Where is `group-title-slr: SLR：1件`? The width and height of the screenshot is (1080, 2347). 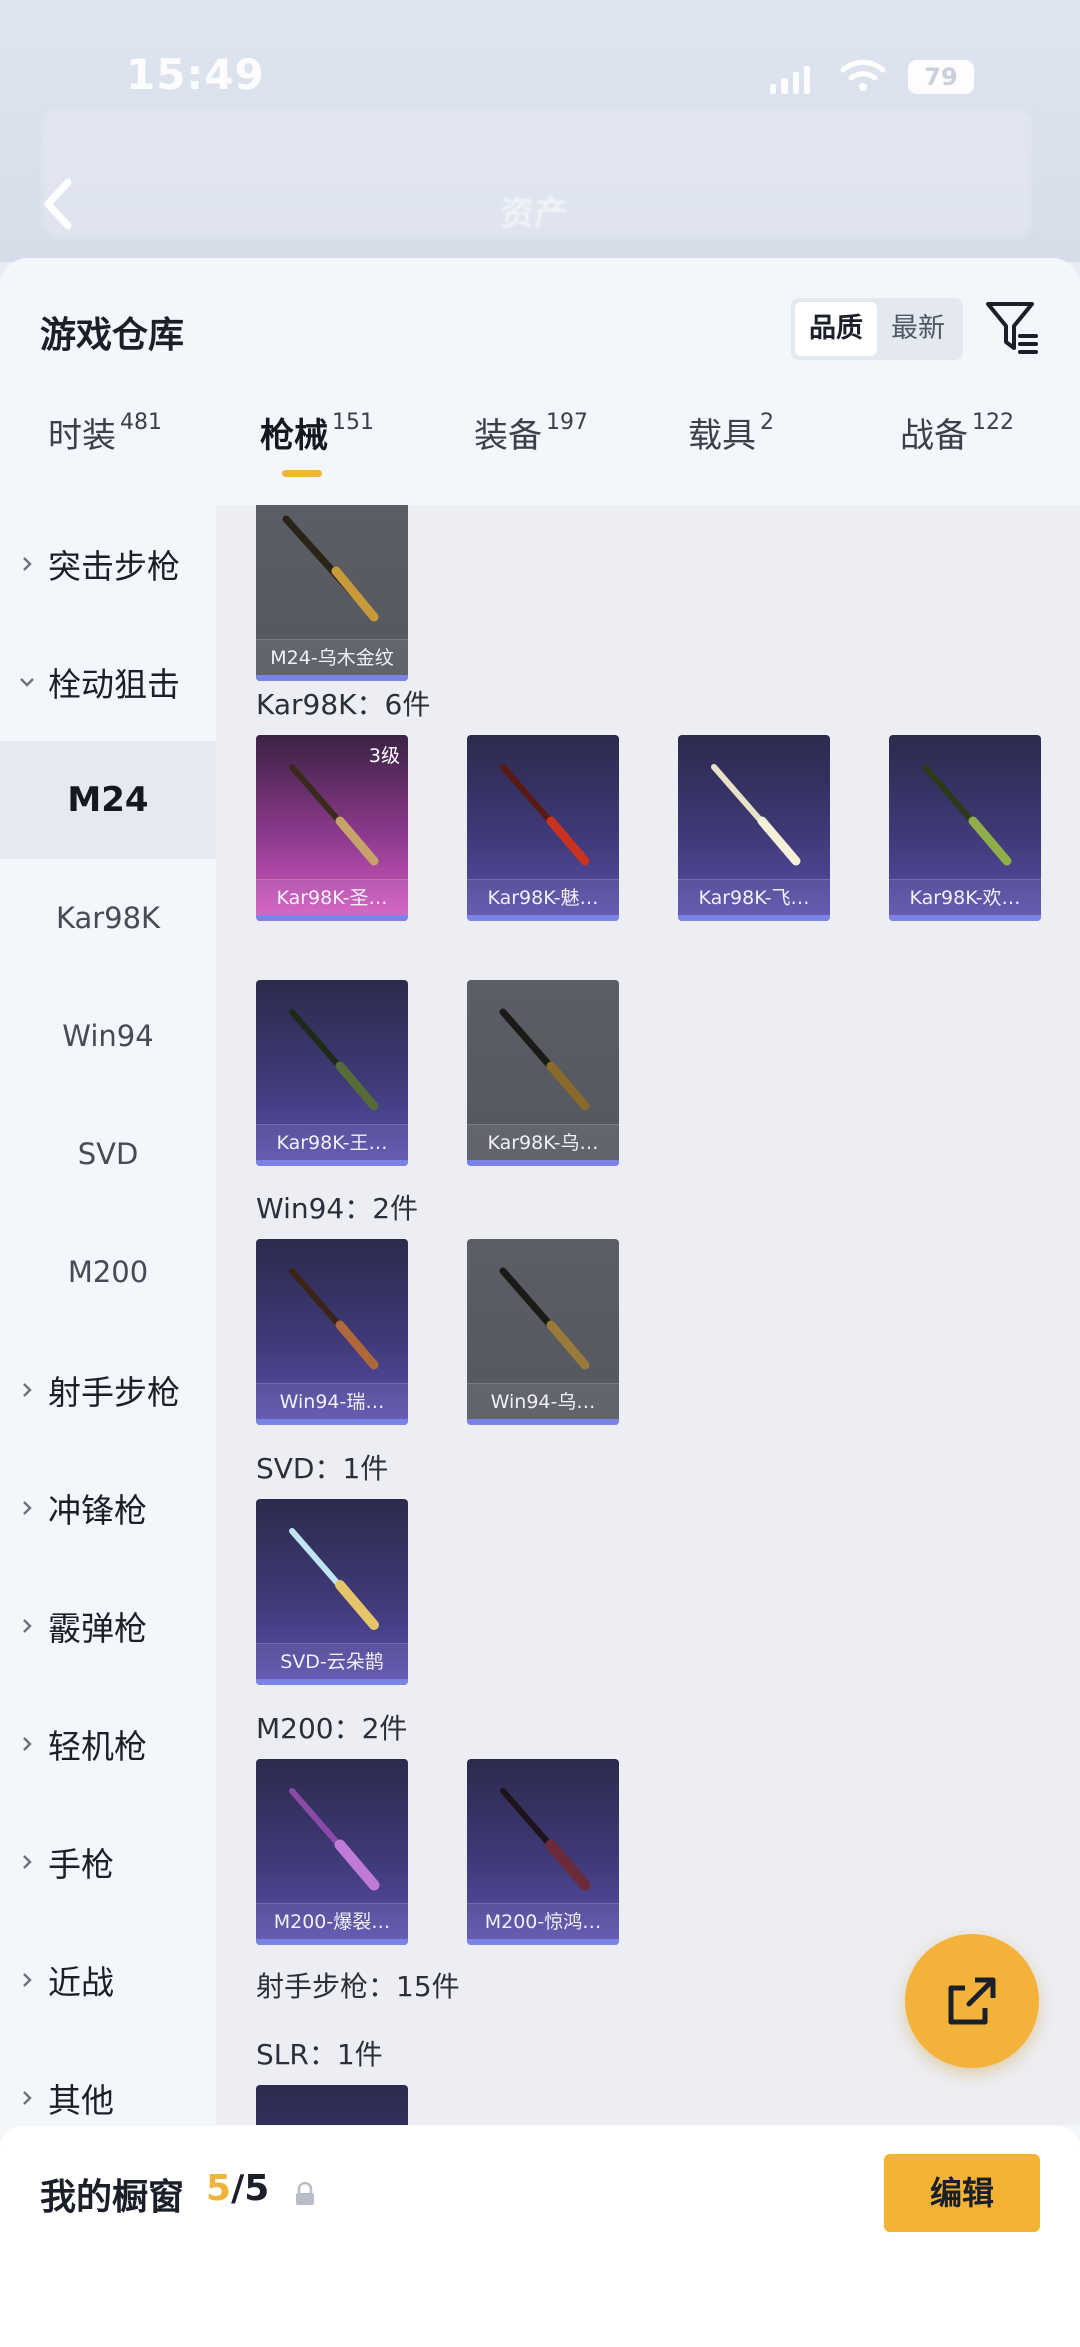 group-title-slr: SLR：1件 is located at coordinates (319, 2054).